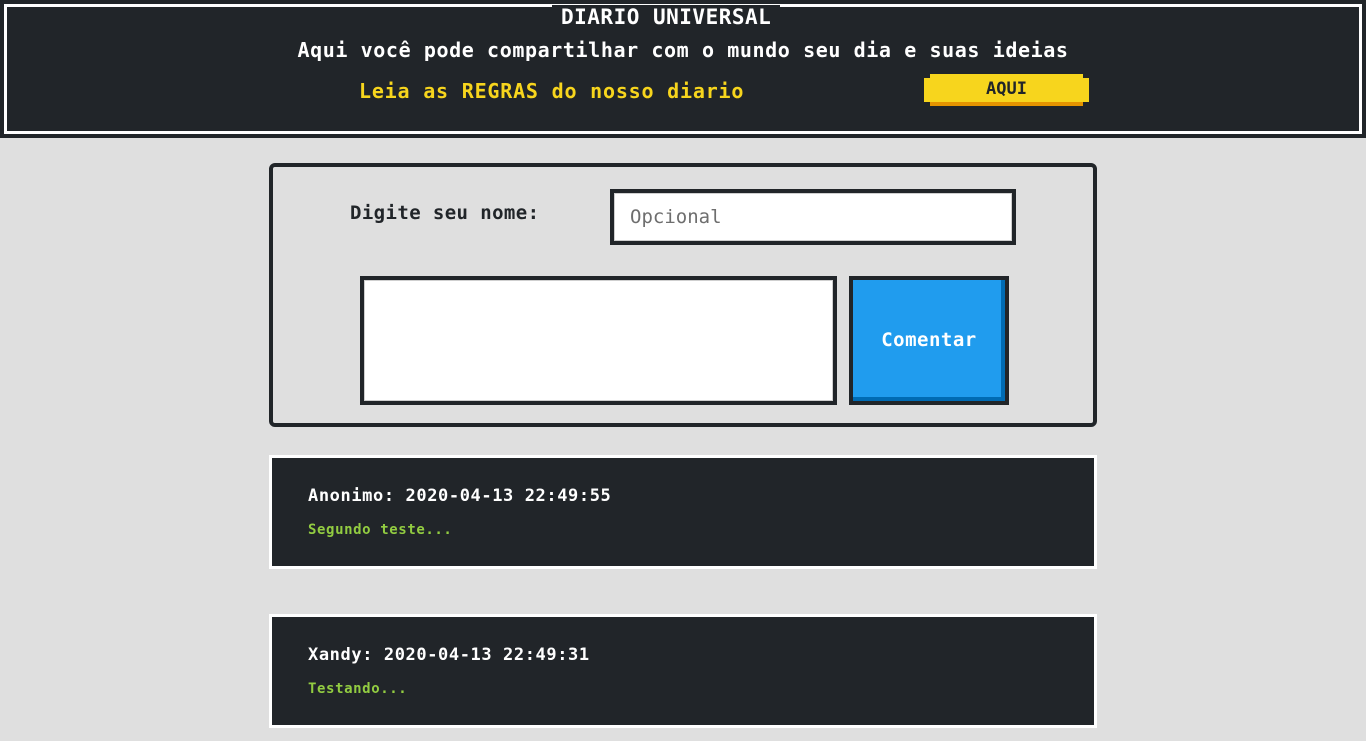 This screenshot has width=1366, height=741. What do you see at coordinates (508, 496) in the screenshot?
I see `comment-timestamp: 2020-04-13 22:49:55` at bounding box center [508, 496].